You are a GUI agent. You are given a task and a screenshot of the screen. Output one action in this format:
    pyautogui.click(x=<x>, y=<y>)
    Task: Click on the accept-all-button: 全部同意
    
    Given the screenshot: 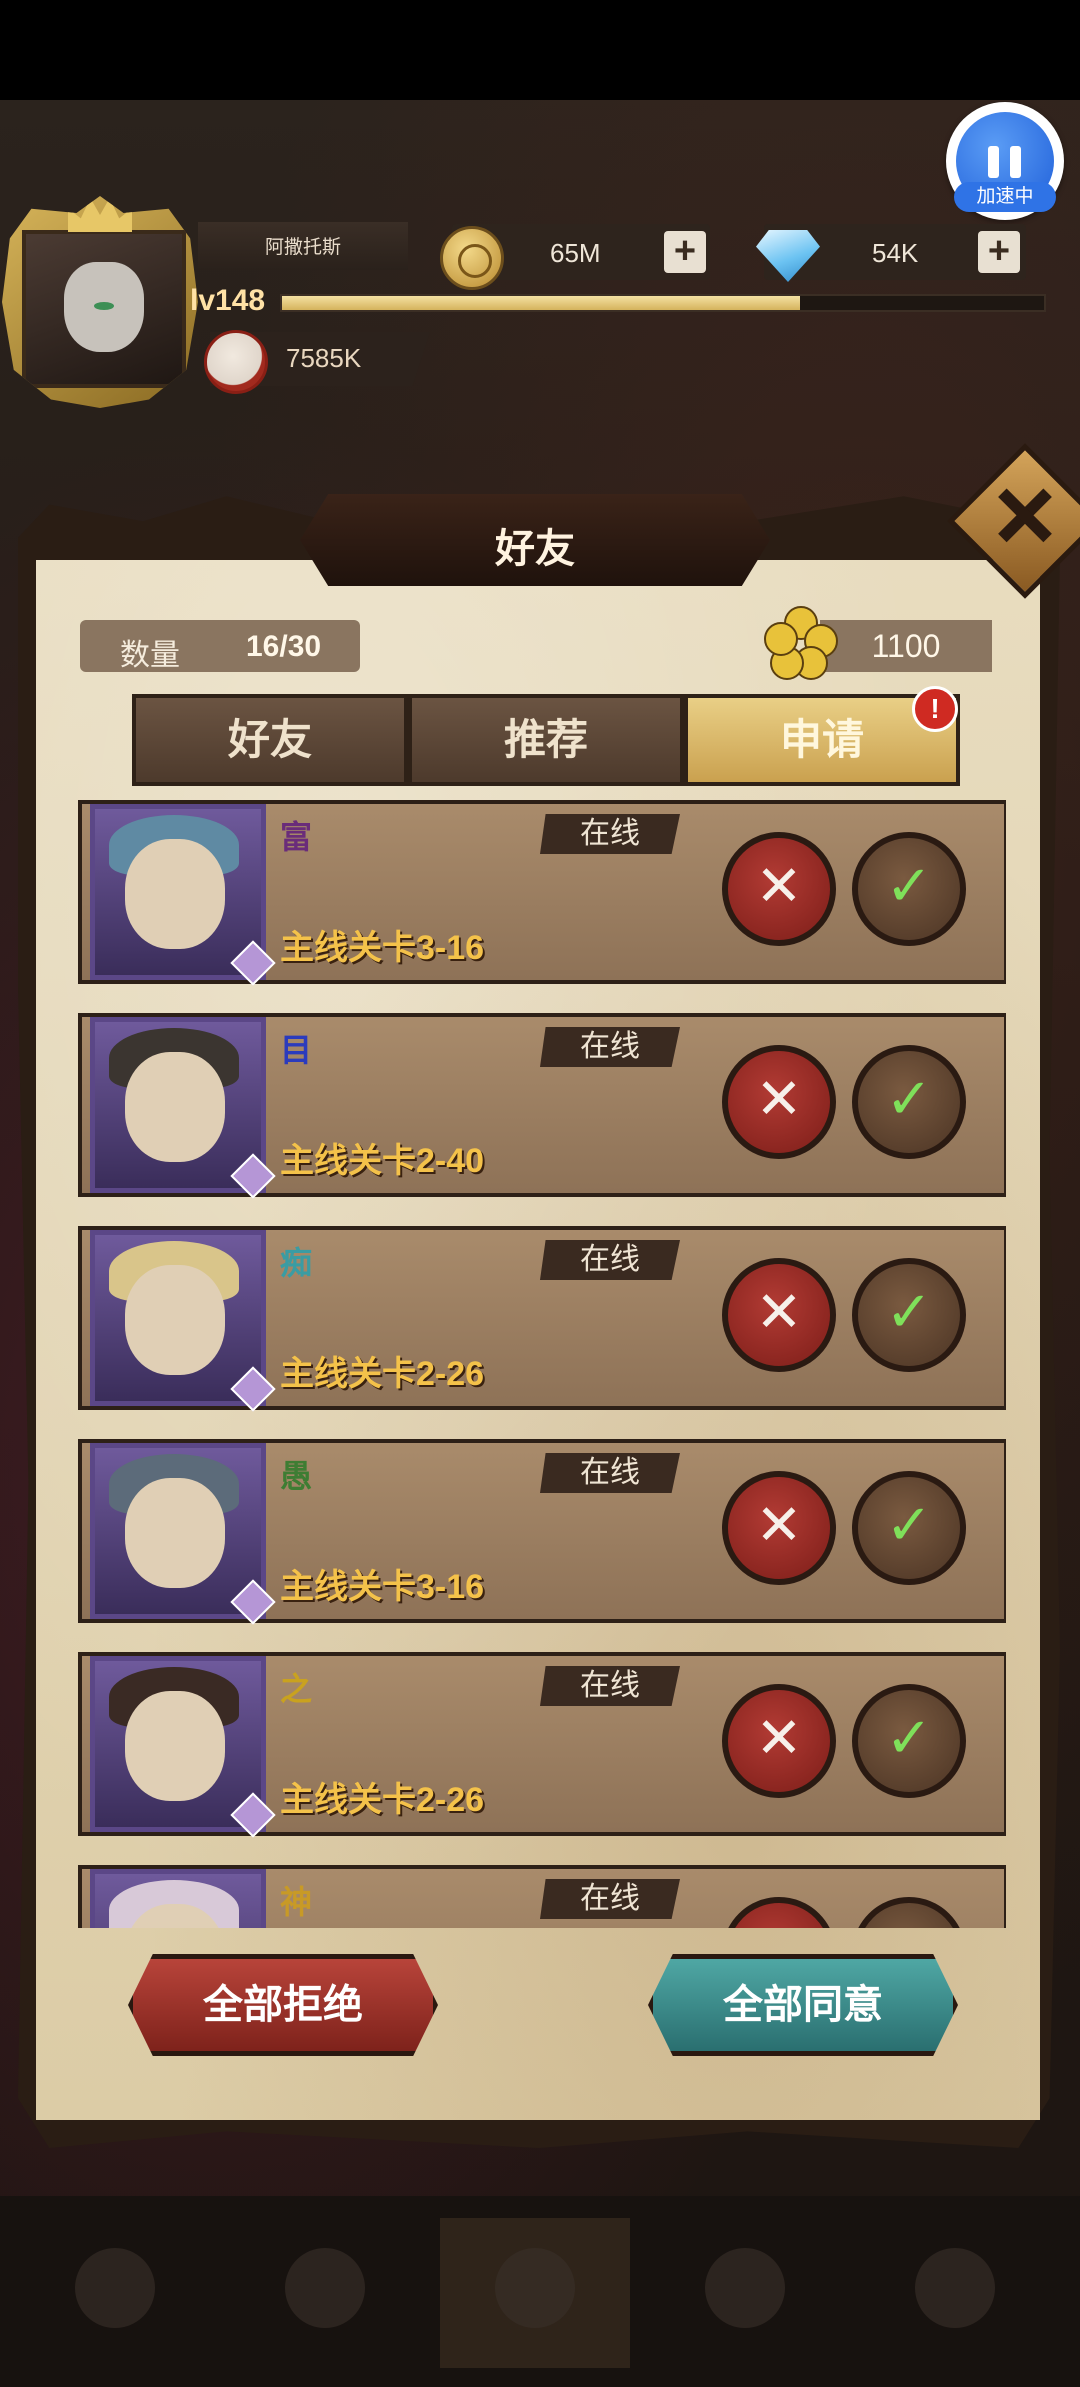 What is the action you would take?
    pyautogui.click(x=803, y=2005)
    